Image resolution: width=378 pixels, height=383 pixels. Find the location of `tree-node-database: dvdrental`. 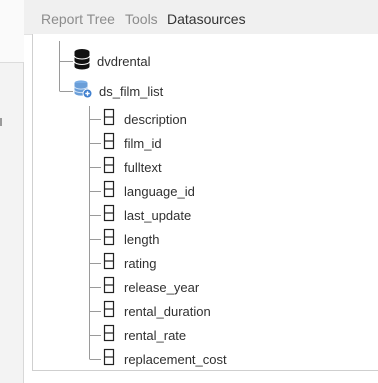

tree-node-database: dvdrental is located at coordinates (112, 61).